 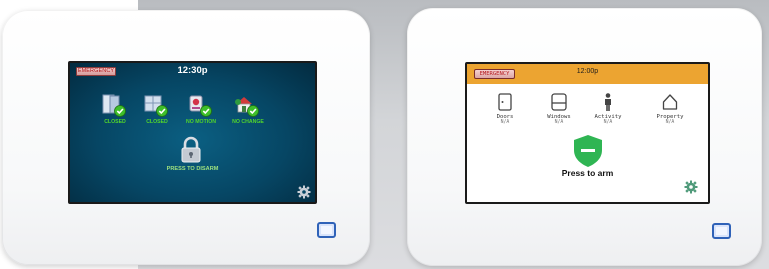 What do you see at coordinates (608, 112) in the screenshot?
I see `status-activity: Activity N/A` at bounding box center [608, 112].